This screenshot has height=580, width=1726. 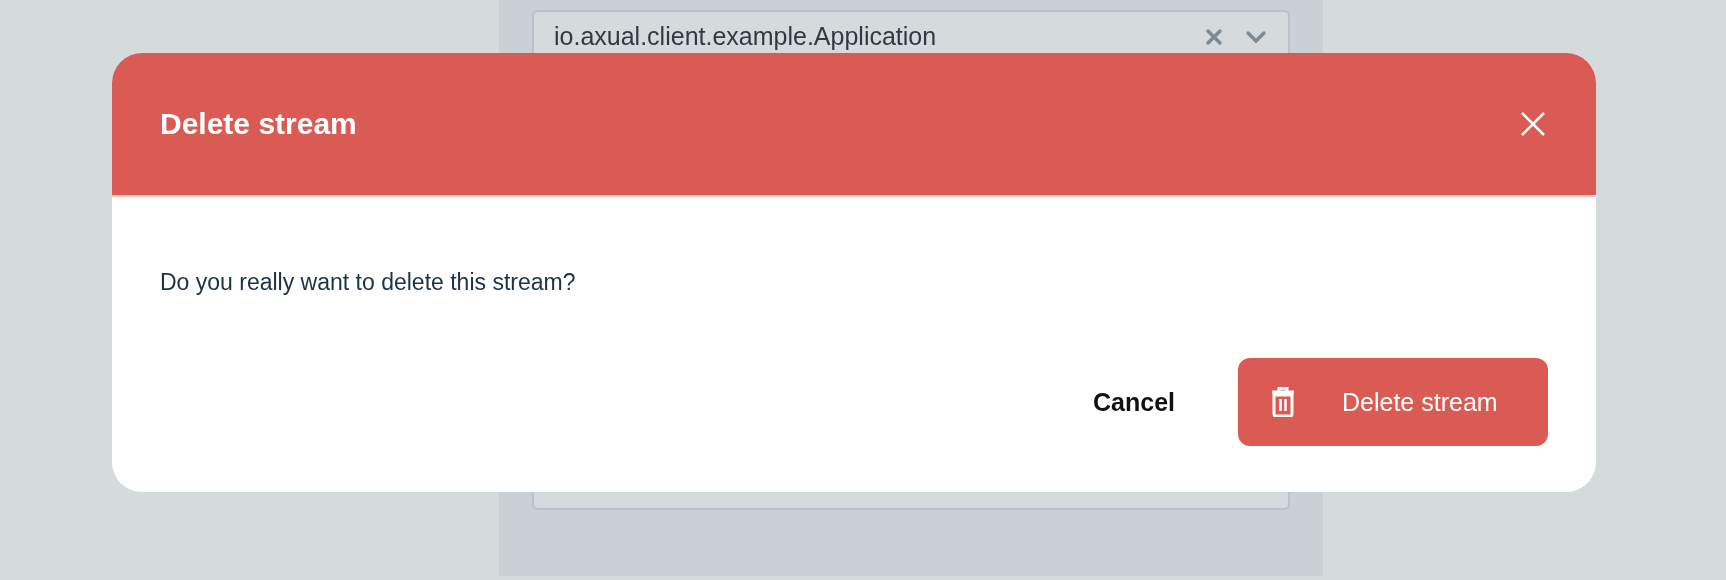 I want to click on dialog-message: Do you really want to delete this stream?, so click(x=368, y=282).